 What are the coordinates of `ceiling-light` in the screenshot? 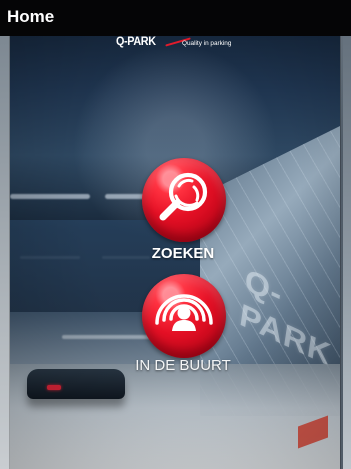 It's located at (50, 196).